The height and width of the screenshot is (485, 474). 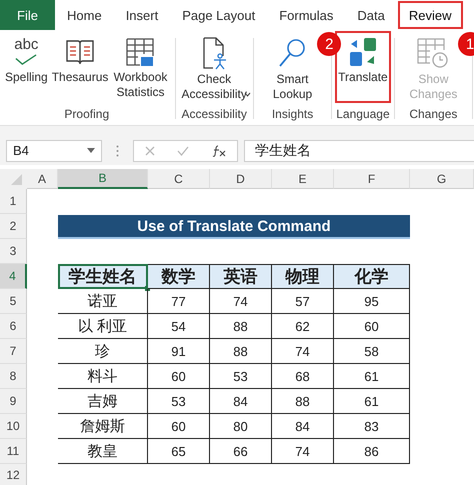 What do you see at coordinates (306, 15) in the screenshot?
I see `ribbon-tab: Formulas` at bounding box center [306, 15].